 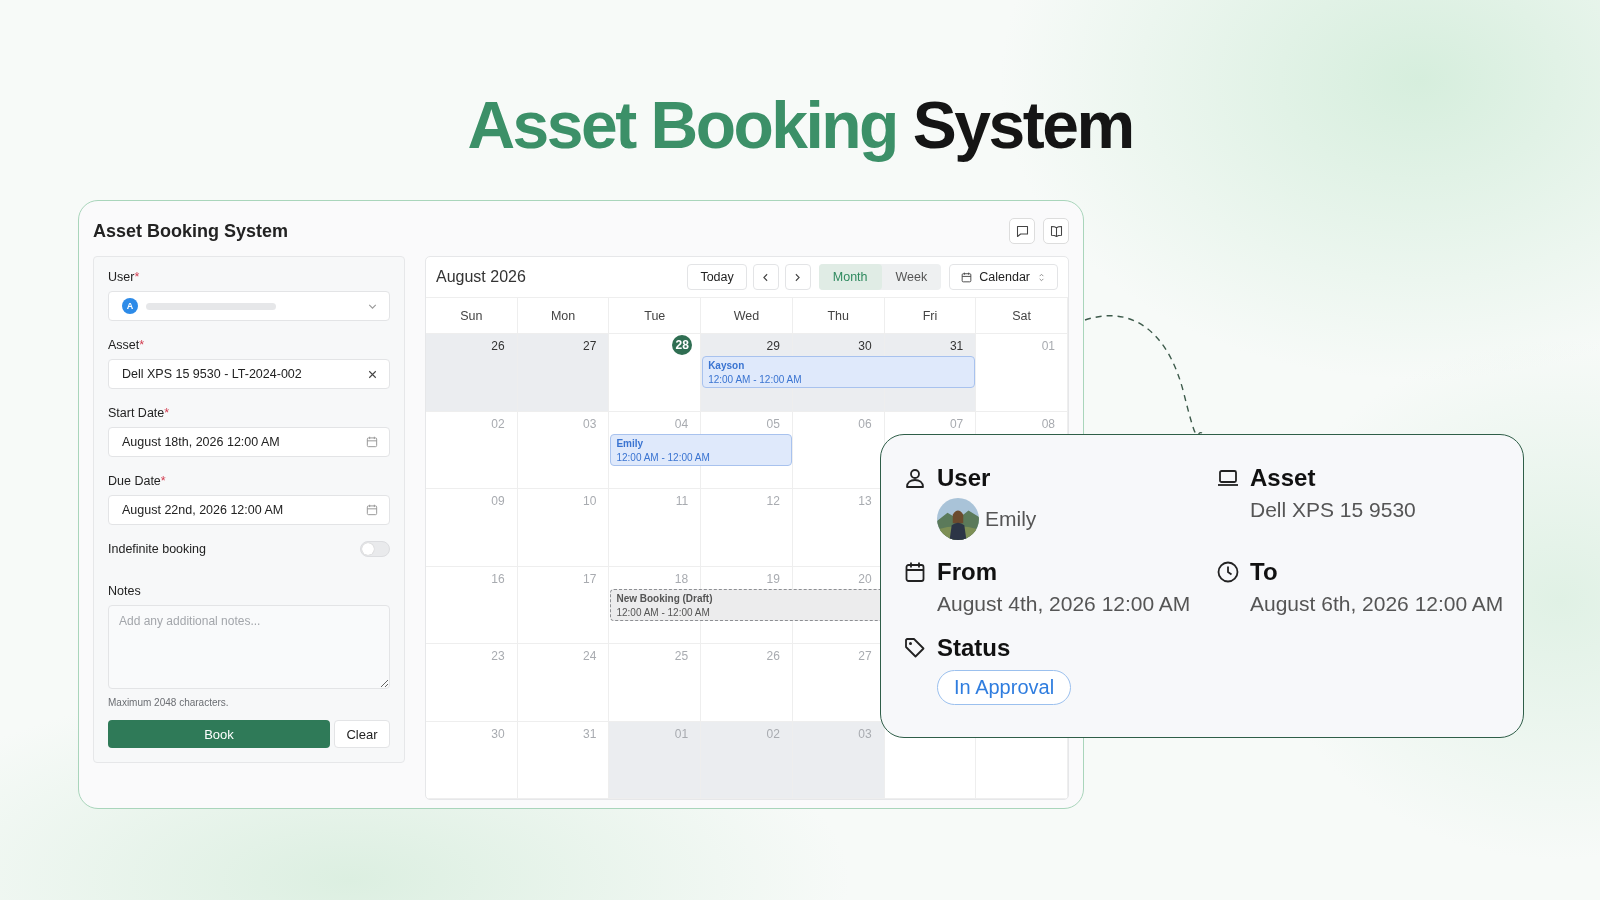 What do you see at coordinates (1333, 510) in the screenshot?
I see `detail-value: Dell XPS 15 9530` at bounding box center [1333, 510].